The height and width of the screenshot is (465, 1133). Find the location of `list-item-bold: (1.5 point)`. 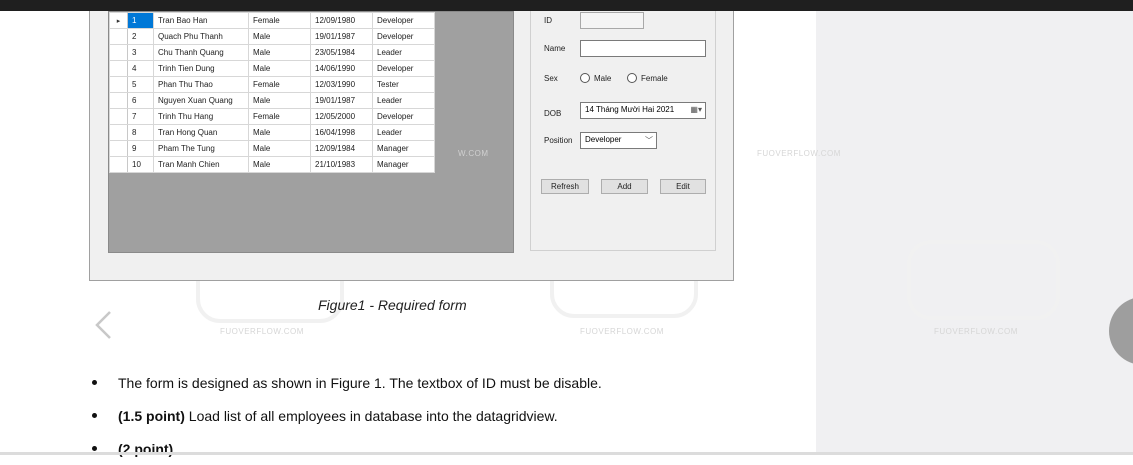

list-item-bold: (1.5 point) is located at coordinates (151, 415).